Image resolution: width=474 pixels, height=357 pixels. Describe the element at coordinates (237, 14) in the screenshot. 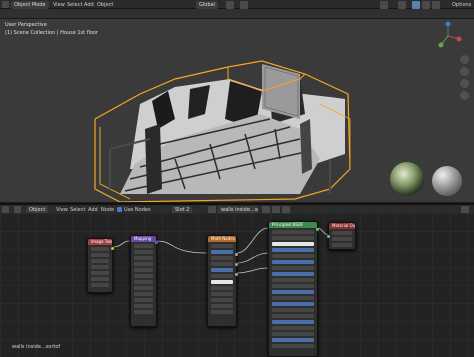

I see `tool-header` at that location.